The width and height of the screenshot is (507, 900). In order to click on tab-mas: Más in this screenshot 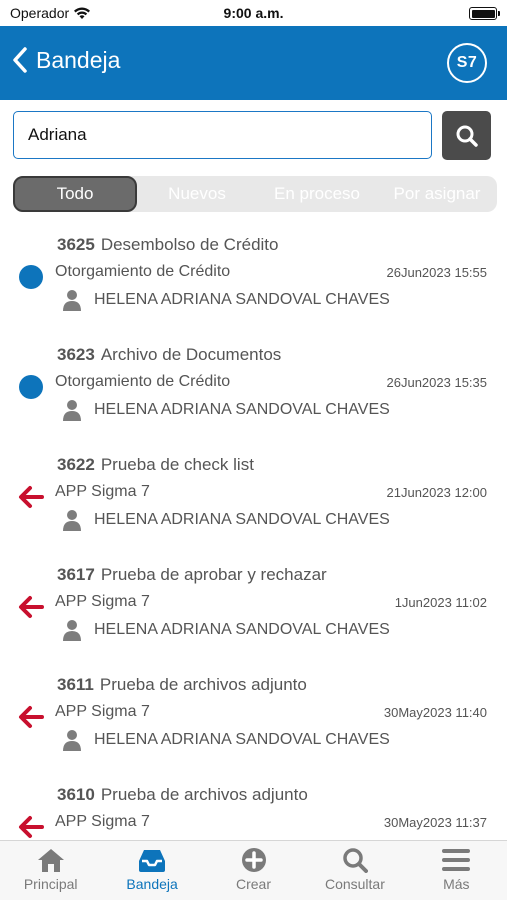, I will do `click(456, 870)`.